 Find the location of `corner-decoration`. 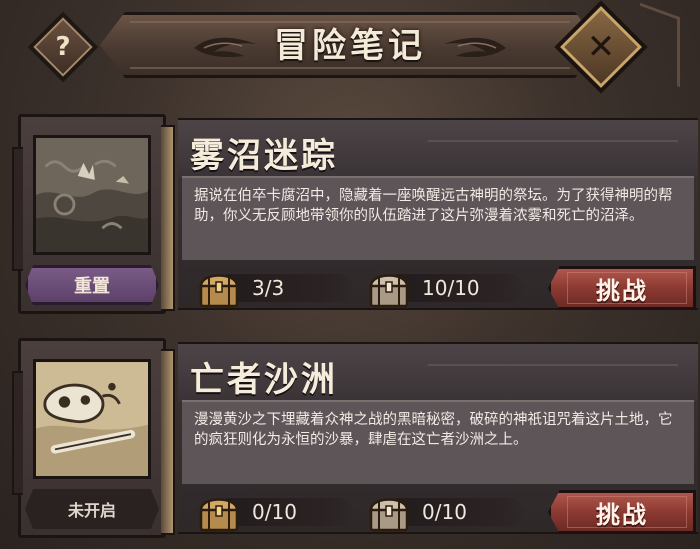

corner-decoration is located at coordinates (660, 45).